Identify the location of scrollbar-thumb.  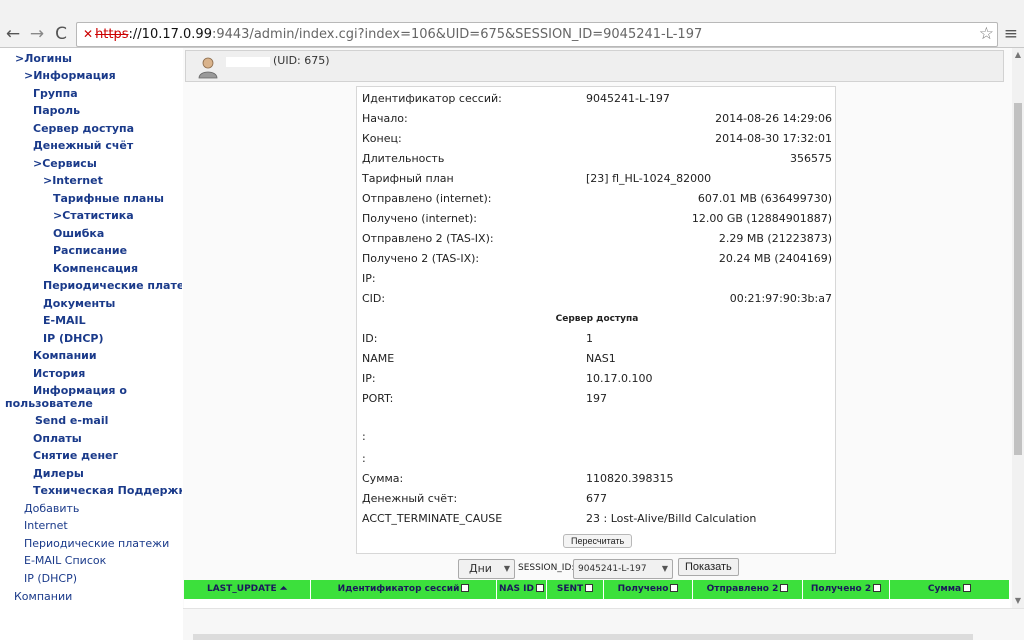
(1018, 279).